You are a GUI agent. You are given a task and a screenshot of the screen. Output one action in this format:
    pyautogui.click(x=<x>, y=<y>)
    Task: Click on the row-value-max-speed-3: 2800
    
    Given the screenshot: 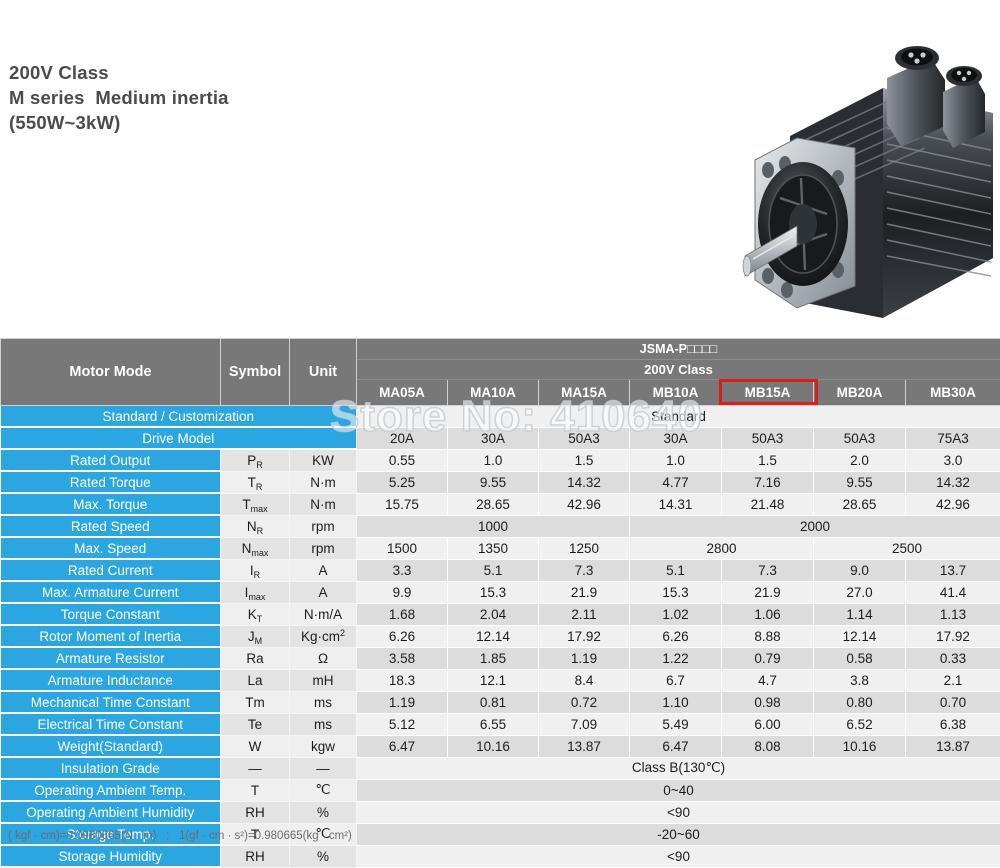 What is the action you would take?
    pyautogui.click(x=722, y=548)
    